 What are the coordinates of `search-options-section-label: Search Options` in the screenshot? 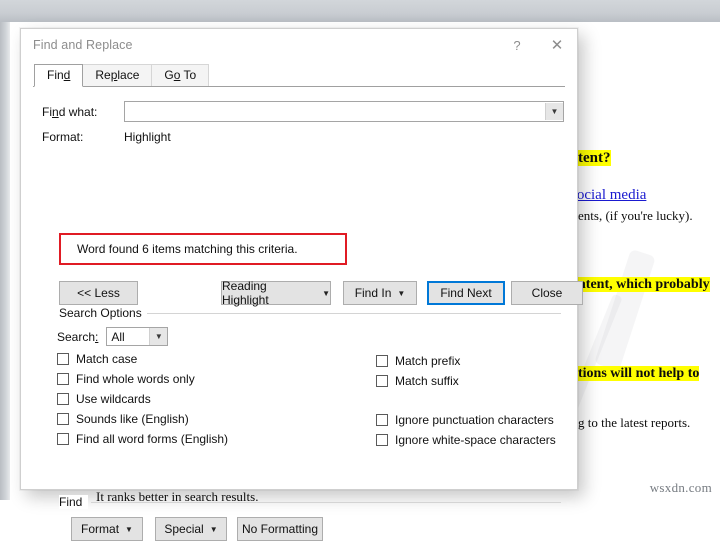 It's located at (103, 313).